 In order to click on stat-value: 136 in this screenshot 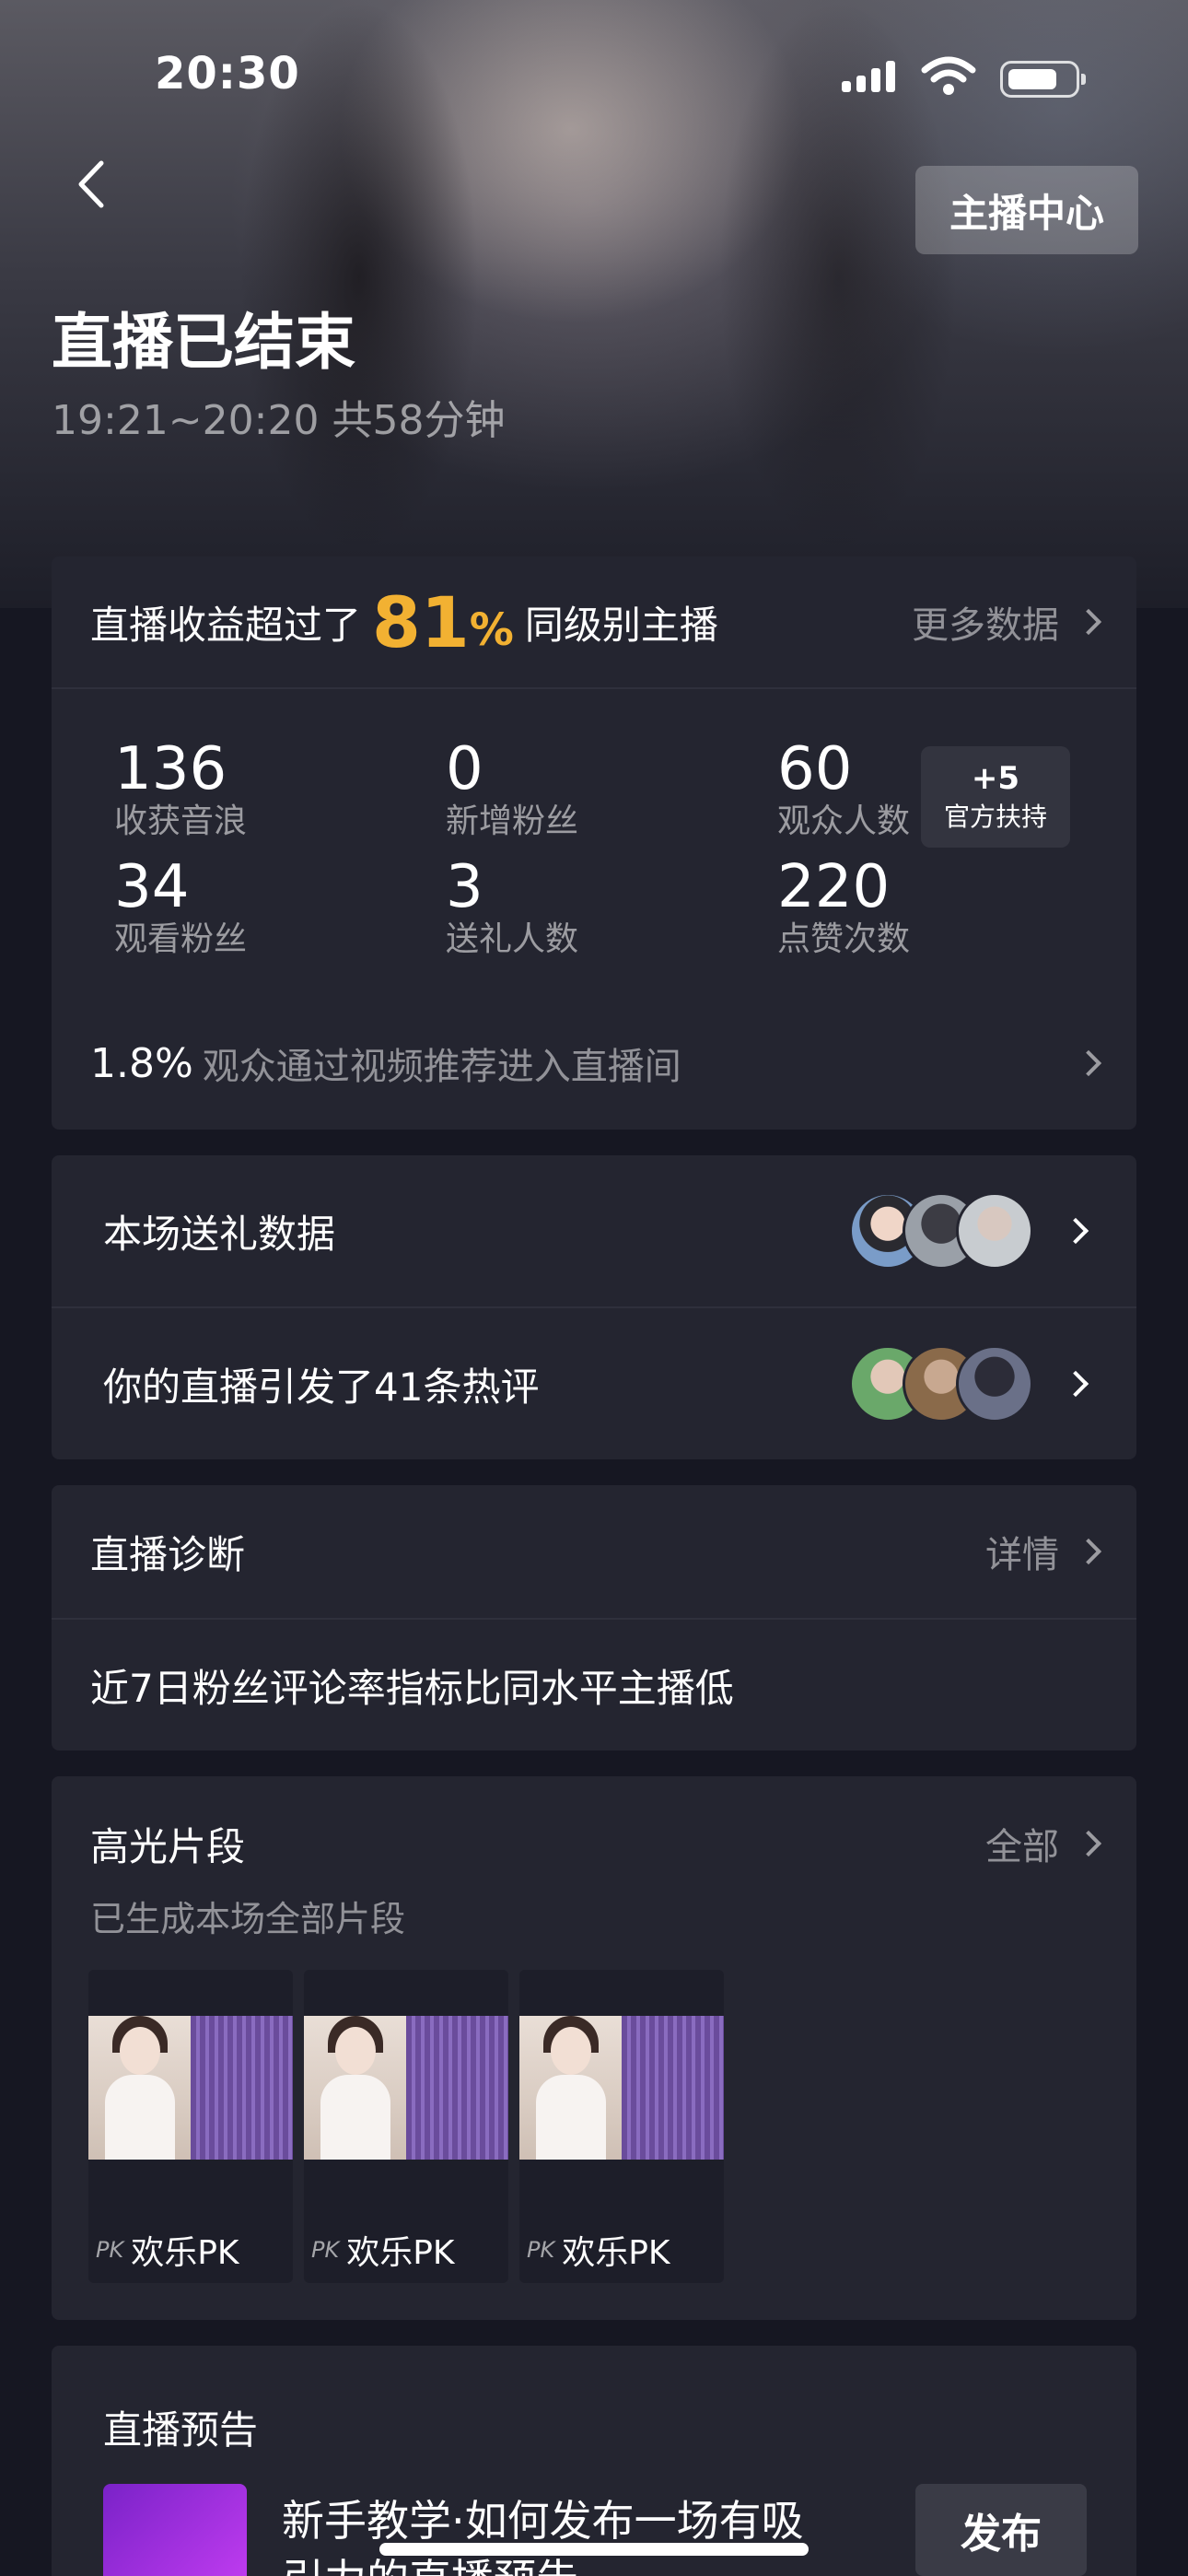, I will do `click(170, 769)`.